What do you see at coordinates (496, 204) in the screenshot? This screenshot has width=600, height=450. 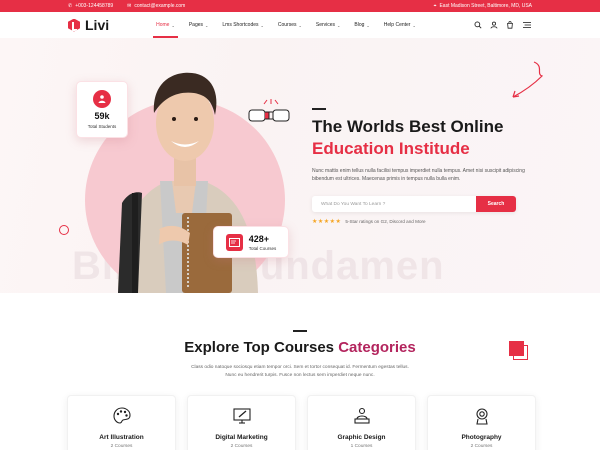 I see `search-button: Search` at bounding box center [496, 204].